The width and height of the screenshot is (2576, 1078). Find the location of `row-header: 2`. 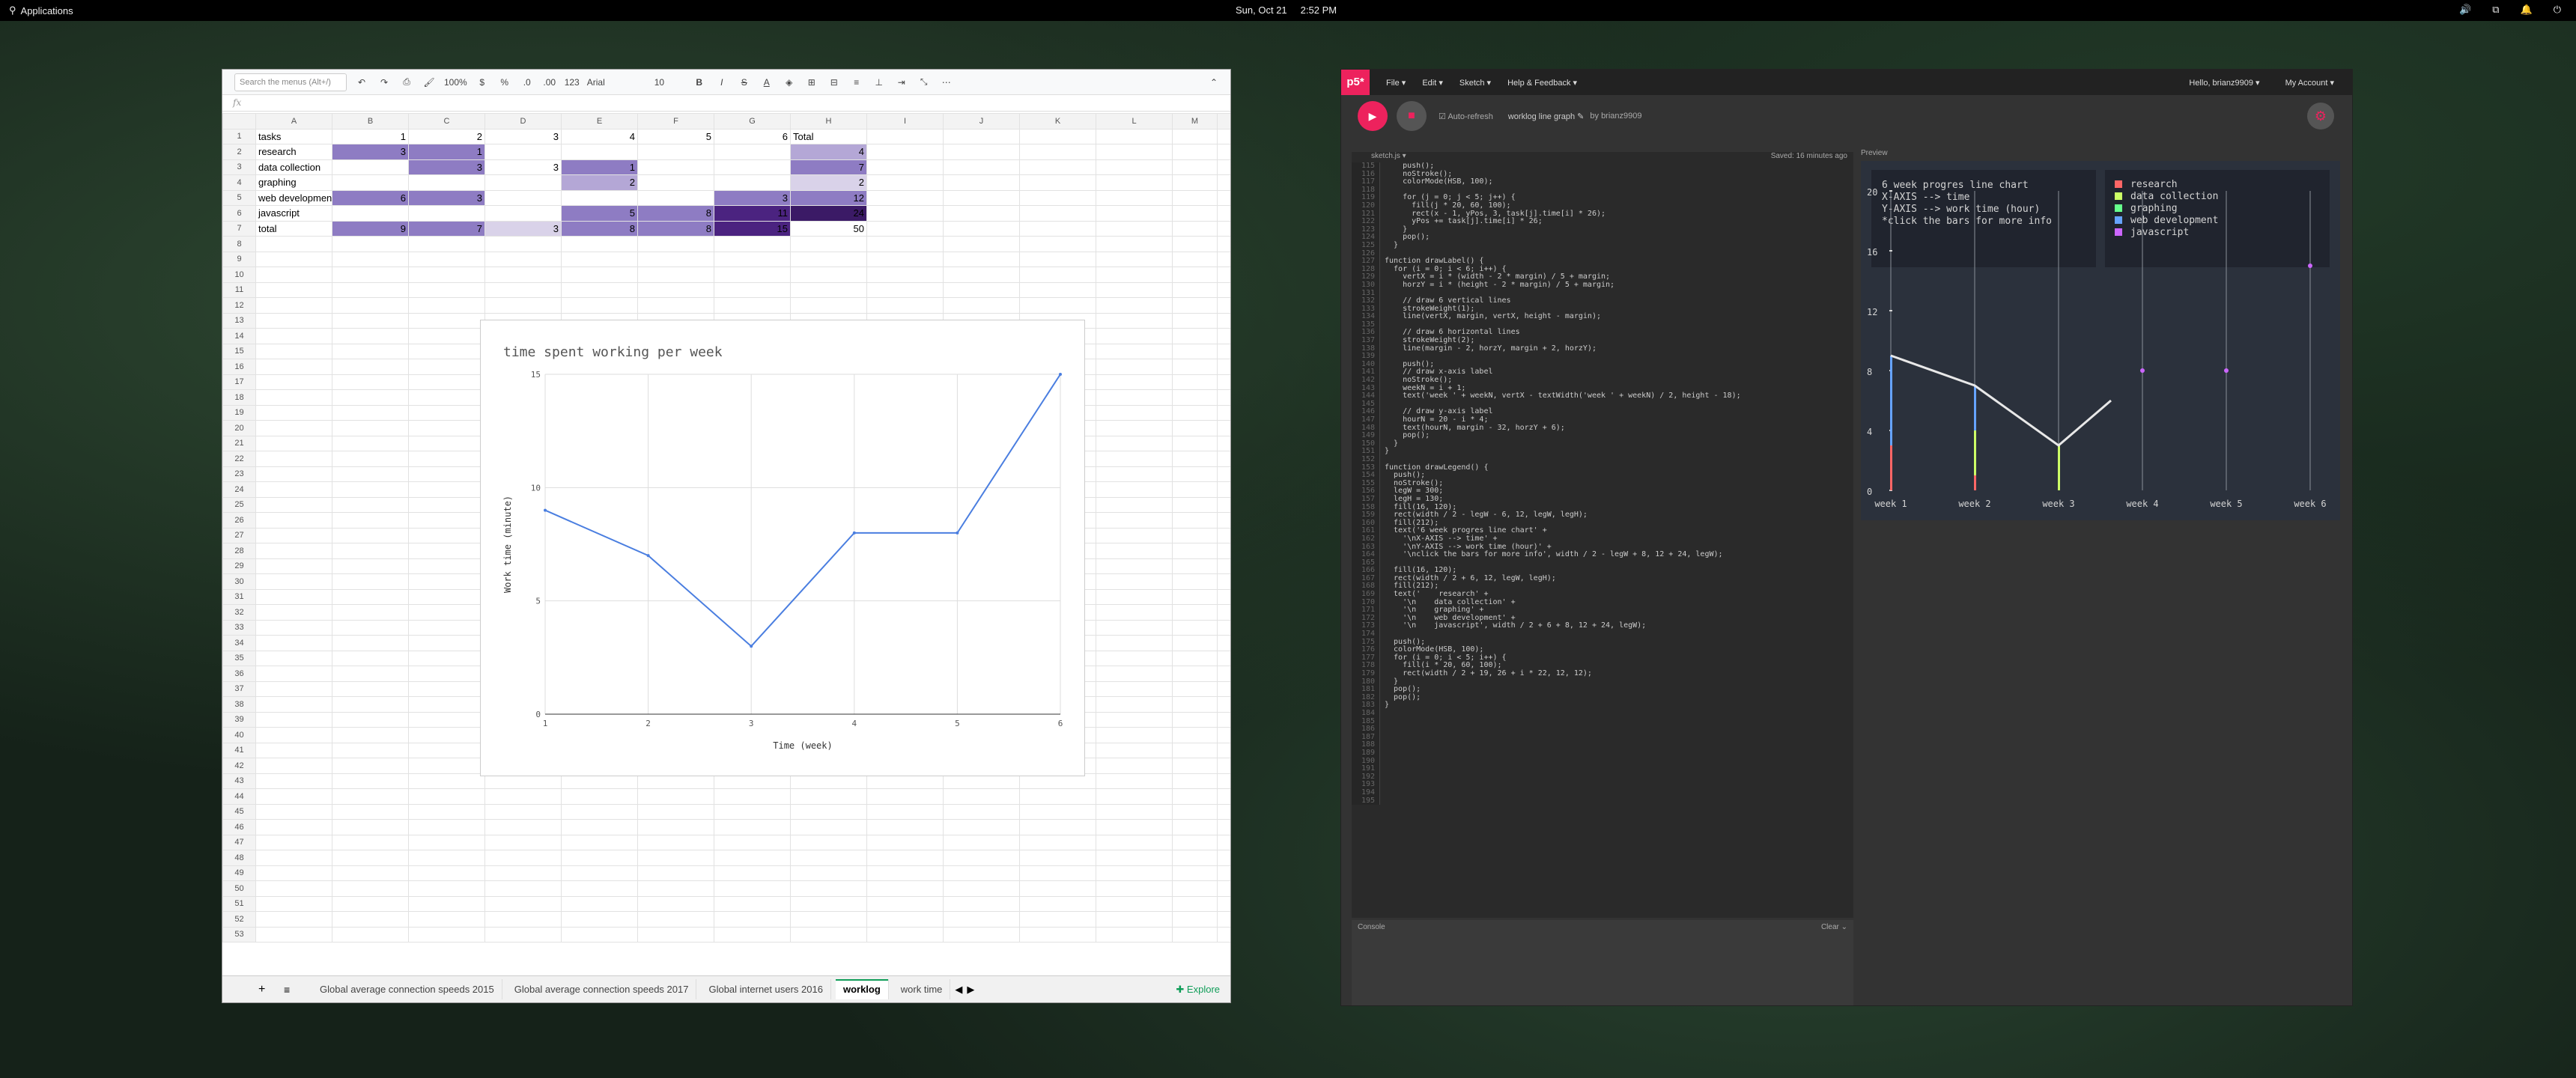

row-header: 2 is located at coordinates (239, 152).